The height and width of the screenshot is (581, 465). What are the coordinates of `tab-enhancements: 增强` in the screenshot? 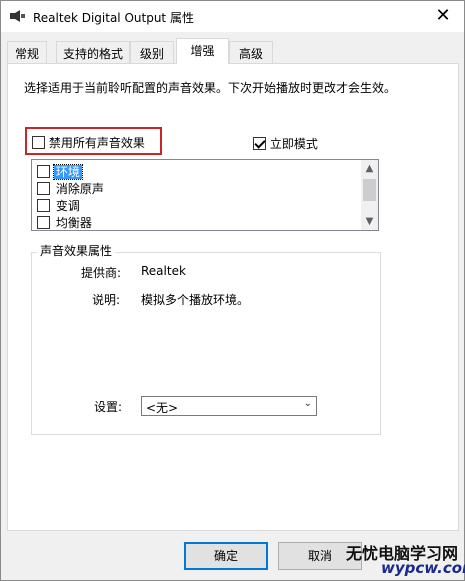 It's located at (202, 51).